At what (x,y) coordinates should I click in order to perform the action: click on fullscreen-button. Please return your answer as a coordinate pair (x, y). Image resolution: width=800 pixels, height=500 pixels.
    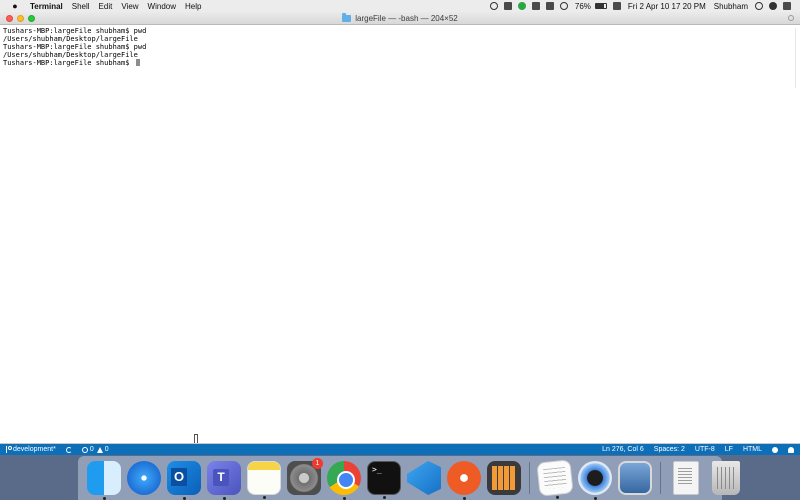
    Looking at the image, I should click on (31, 18).